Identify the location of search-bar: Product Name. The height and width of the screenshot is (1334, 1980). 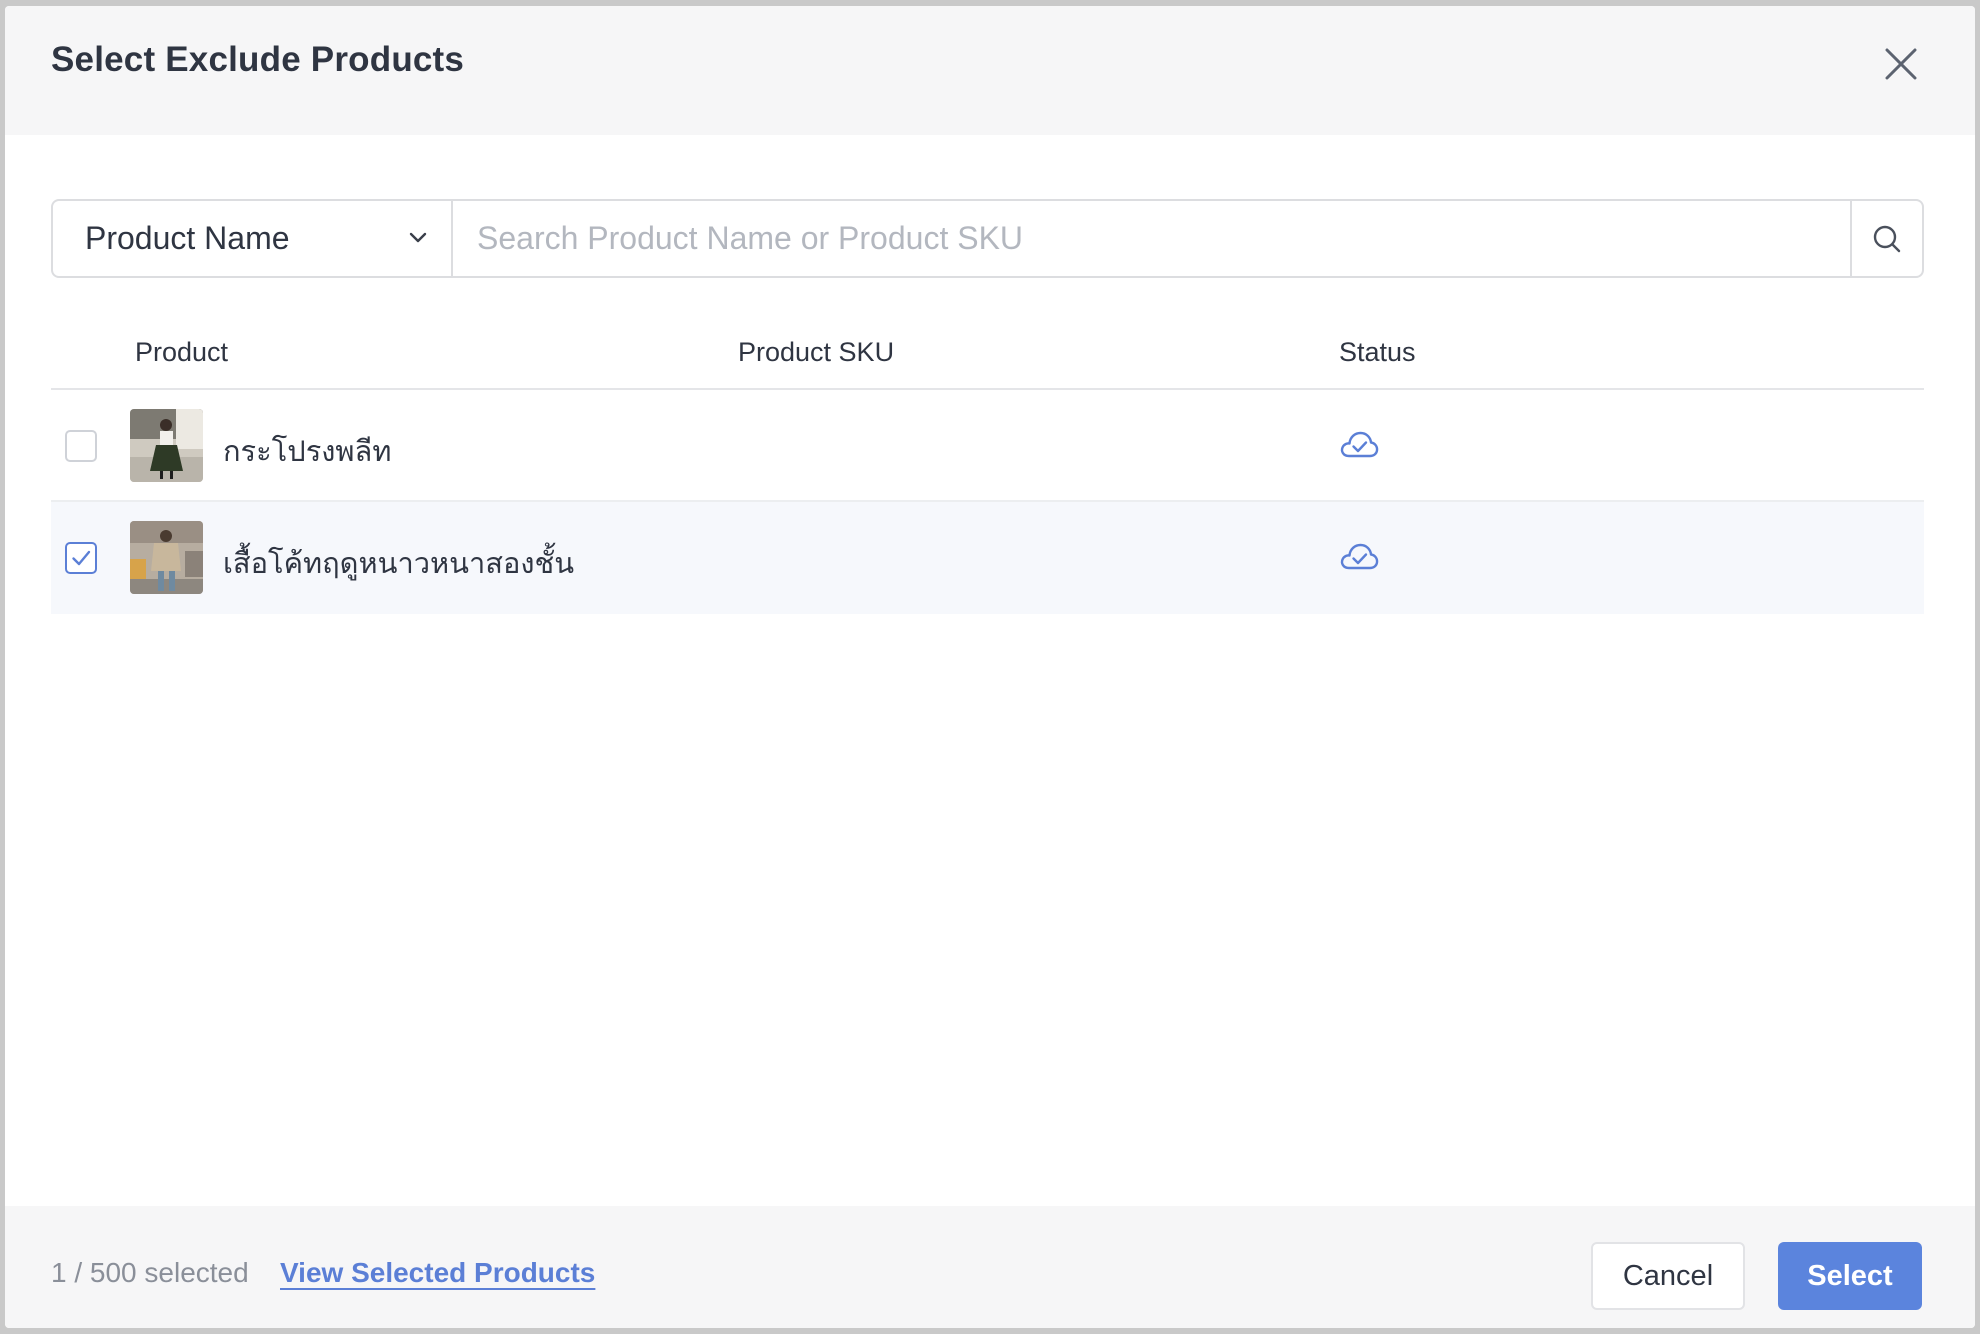
(987, 238).